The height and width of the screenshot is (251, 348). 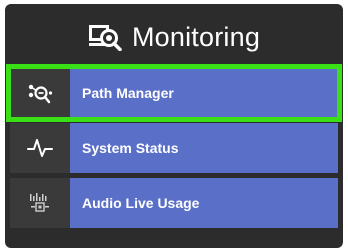 I want to click on page-title: Monitoring, so click(x=196, y=36).